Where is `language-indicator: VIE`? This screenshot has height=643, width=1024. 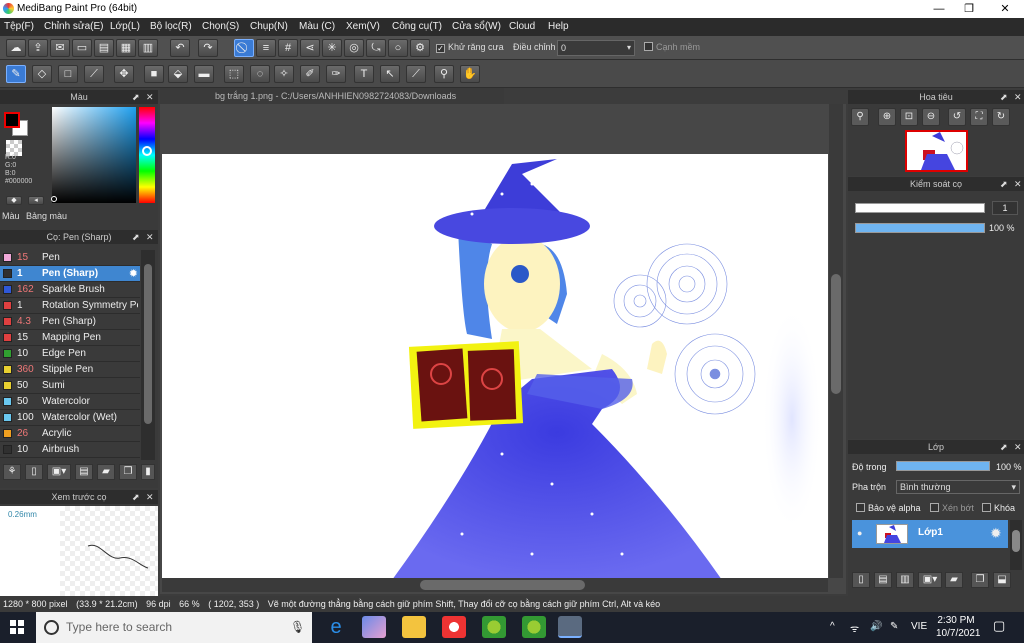
language-indicator: VIE is located at coordinates (919, 626).